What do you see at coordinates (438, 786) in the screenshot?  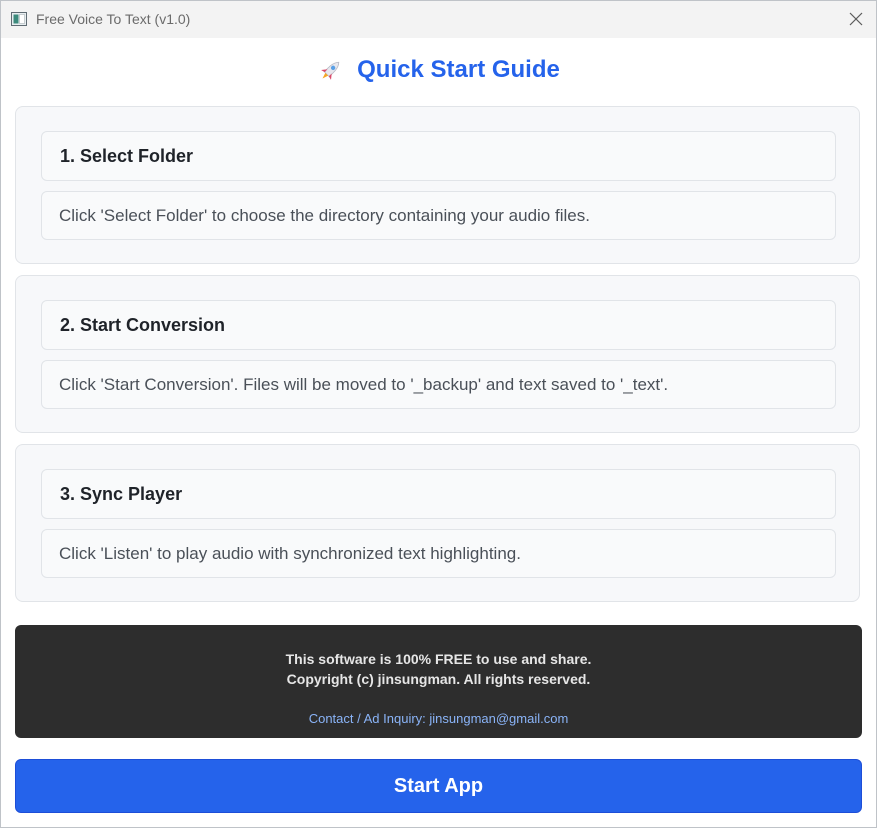 I see `start-app-button: Start App` at bounding box center [438, 786].